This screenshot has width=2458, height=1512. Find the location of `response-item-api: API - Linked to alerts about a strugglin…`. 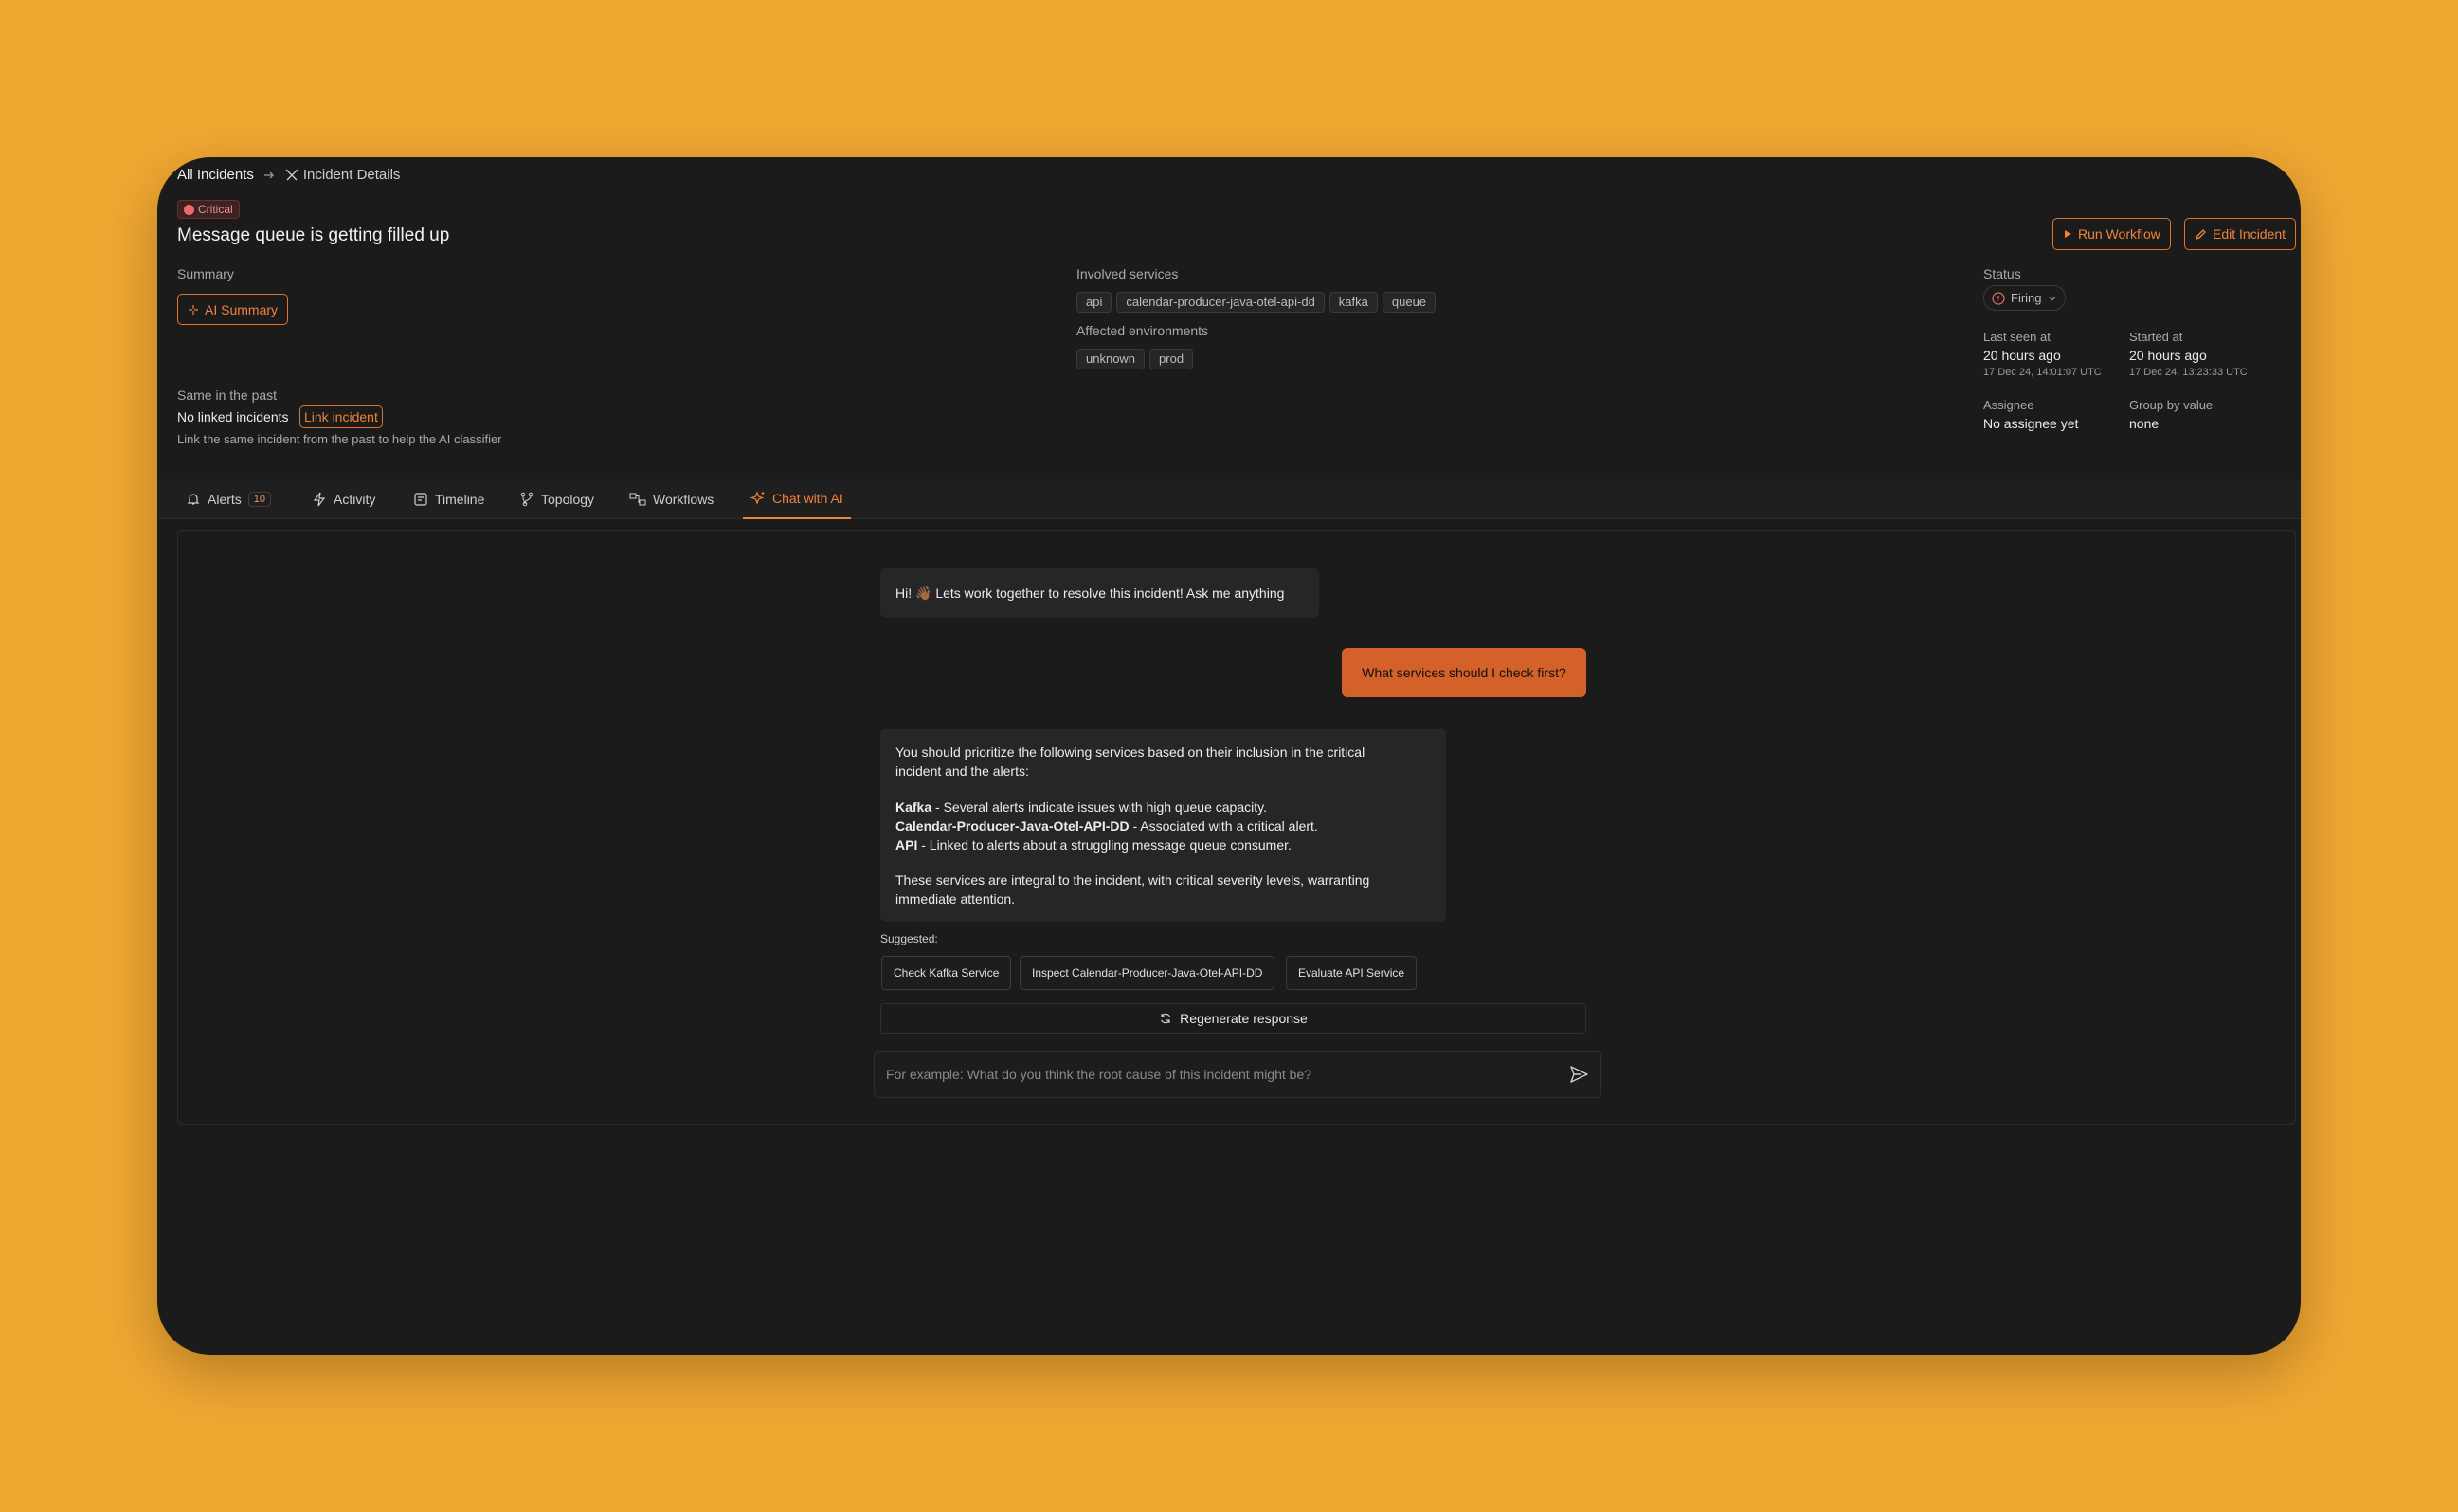

response-item-api: API - Linked to alerts about a strugglin… is located at coordinates (1163, 845).